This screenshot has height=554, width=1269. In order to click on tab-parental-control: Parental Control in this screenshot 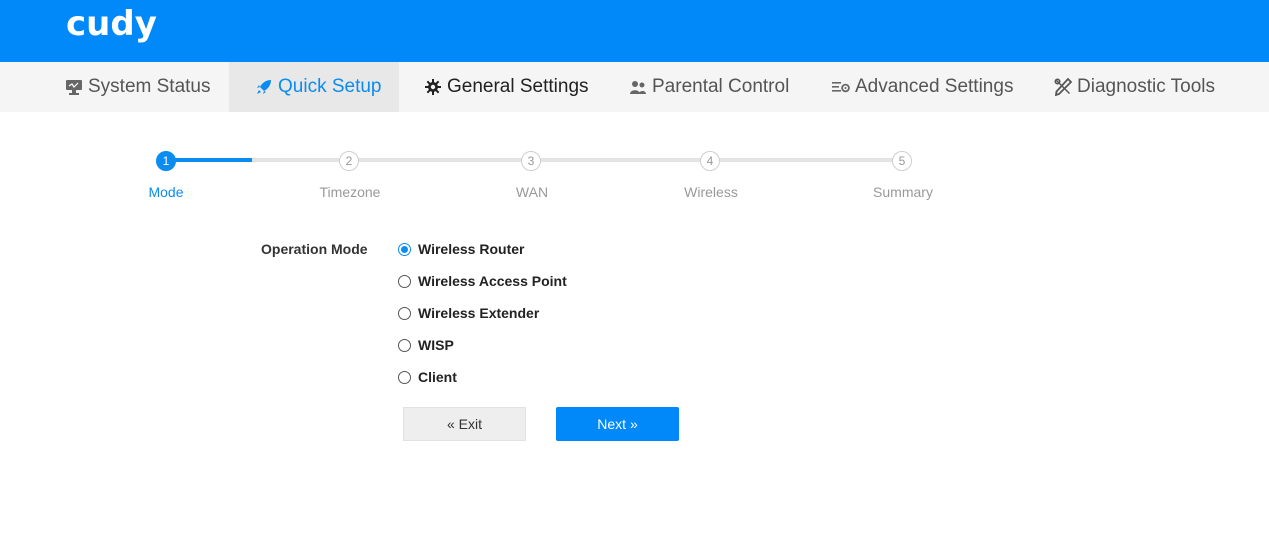, I will do `click(708, 87)`.